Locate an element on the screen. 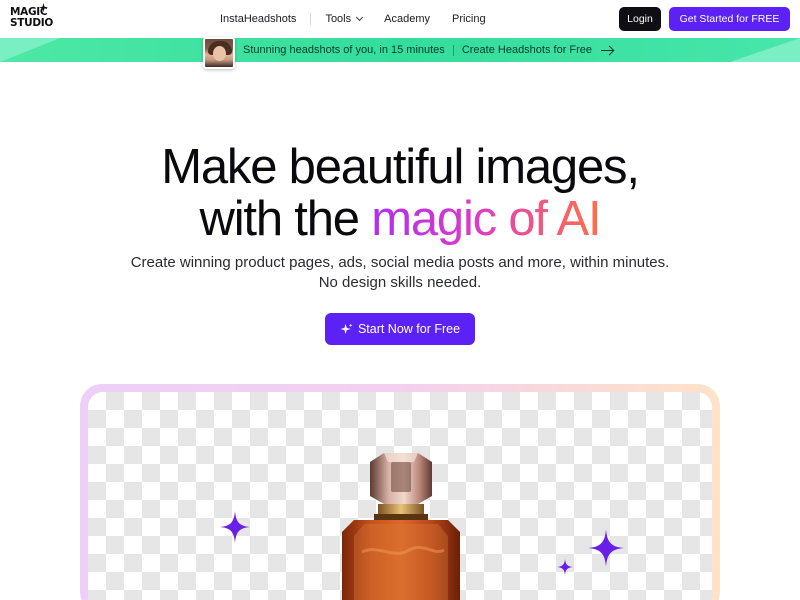 The image size is (800, 600). hero-title-line2-plain: with the is located at coordinates (285, 219).